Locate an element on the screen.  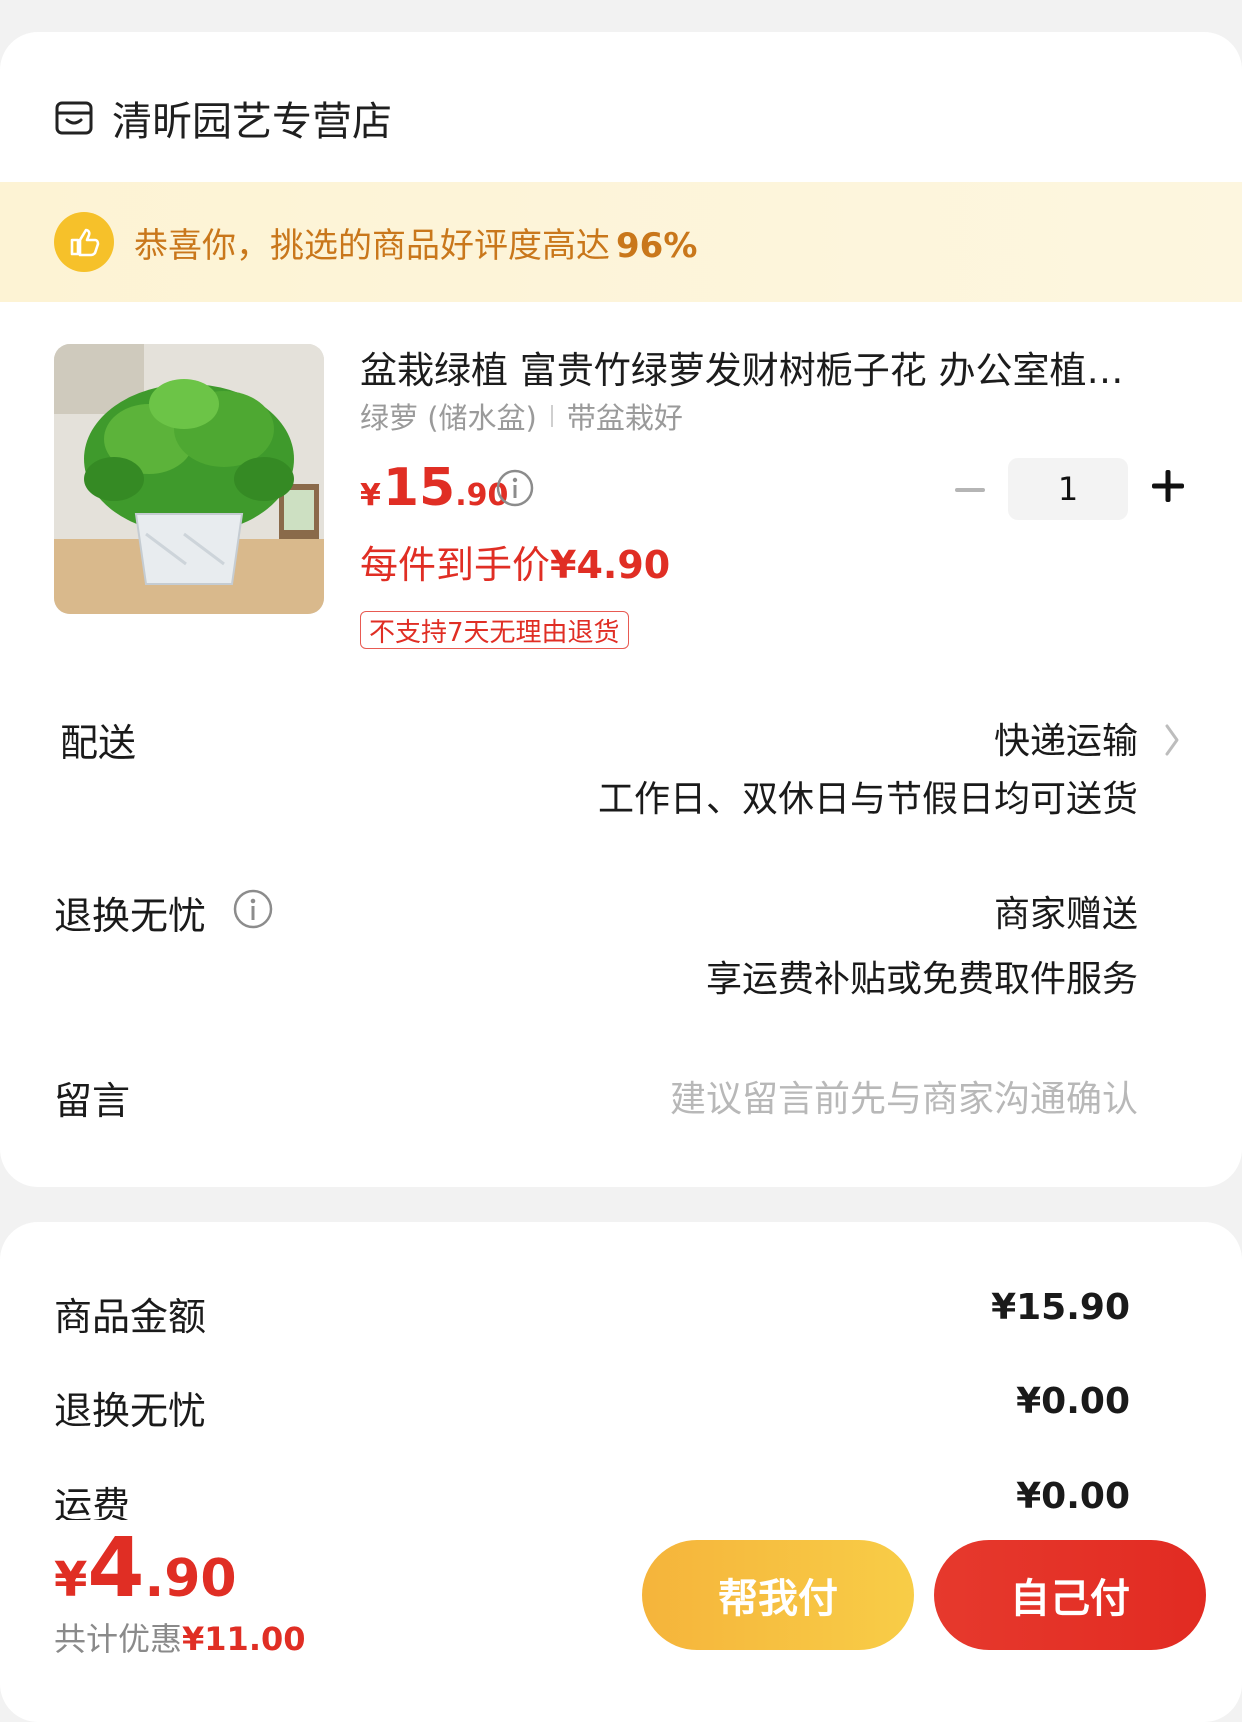
delivery-method: 快递运输 is located at coordinates (1066, 738).